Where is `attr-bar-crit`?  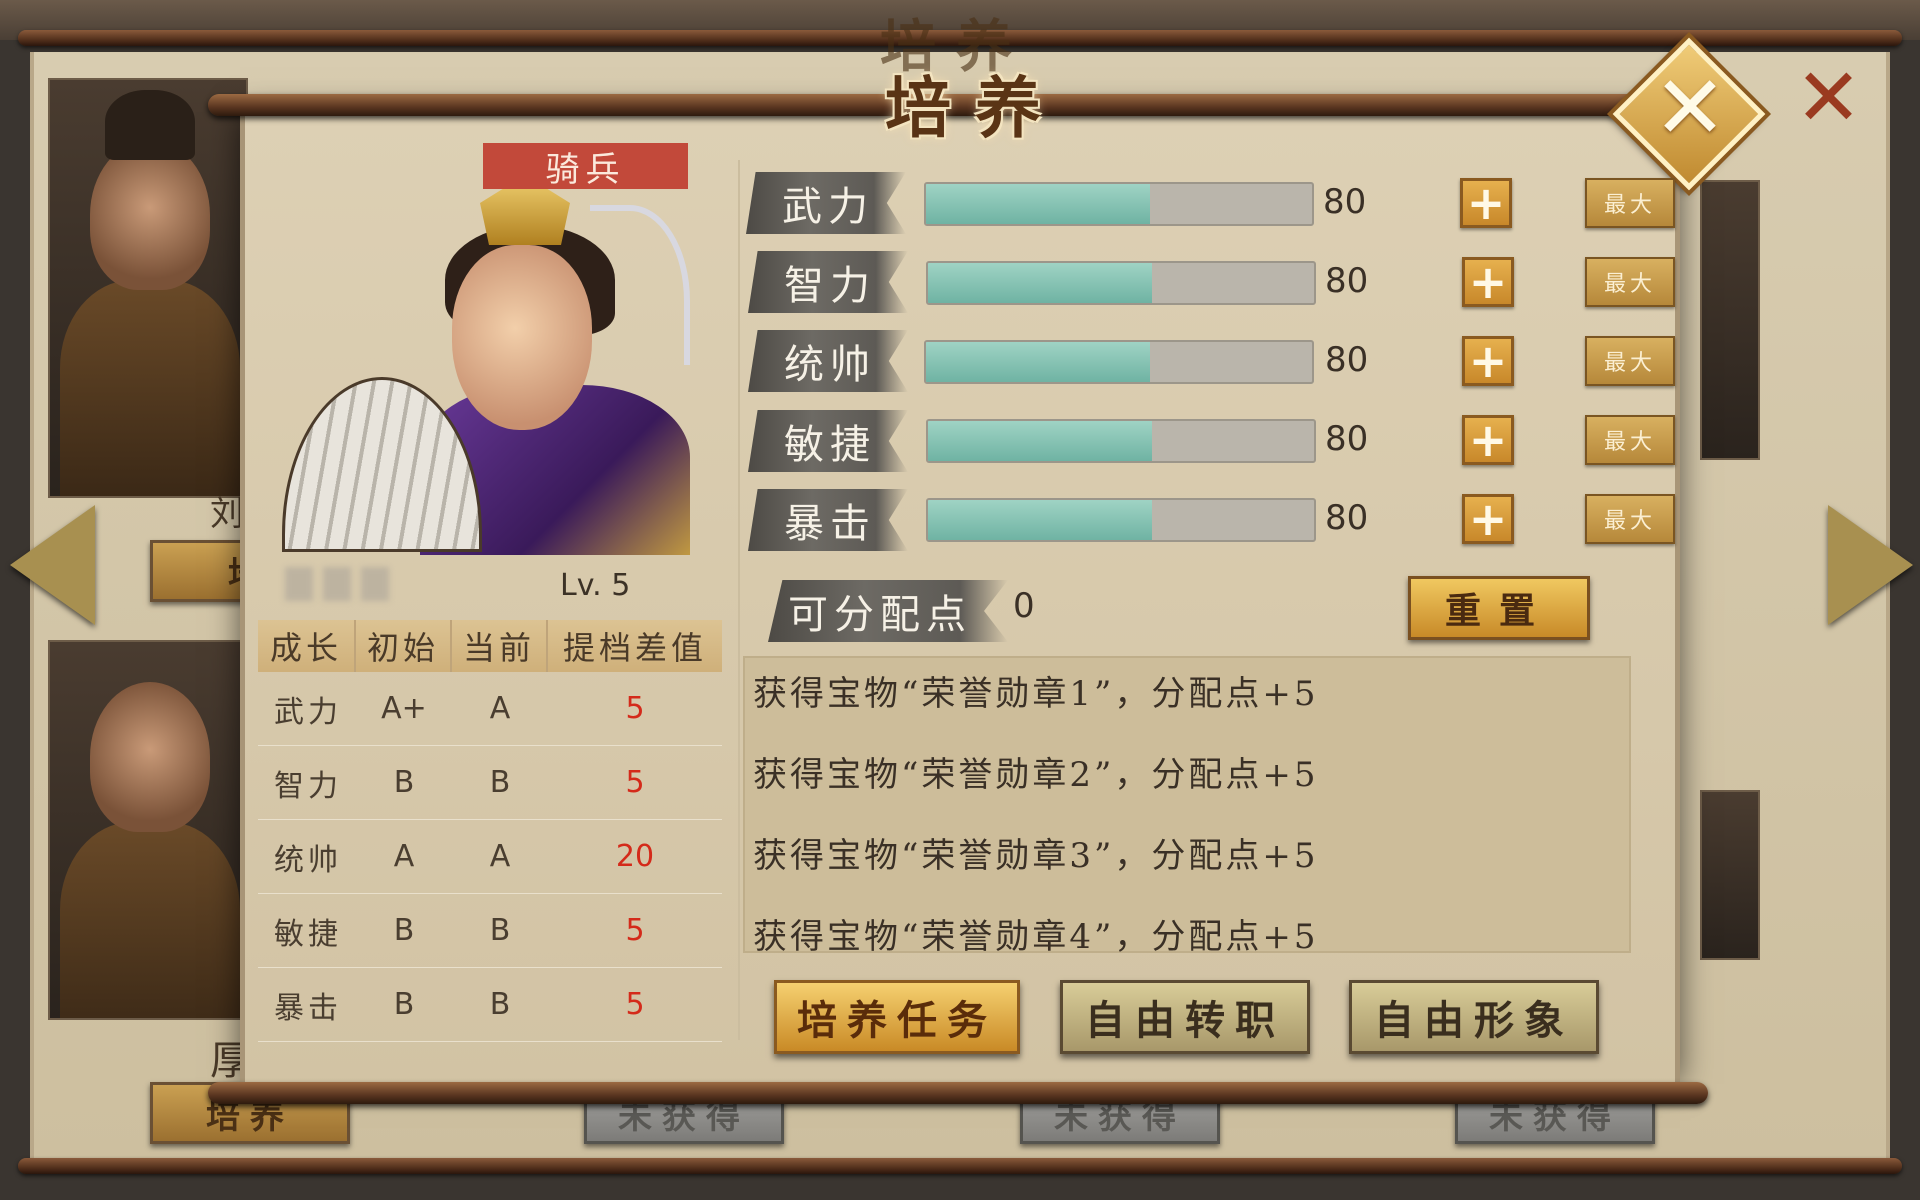
attr-bar-crit is located at coordinates (1121, 520).